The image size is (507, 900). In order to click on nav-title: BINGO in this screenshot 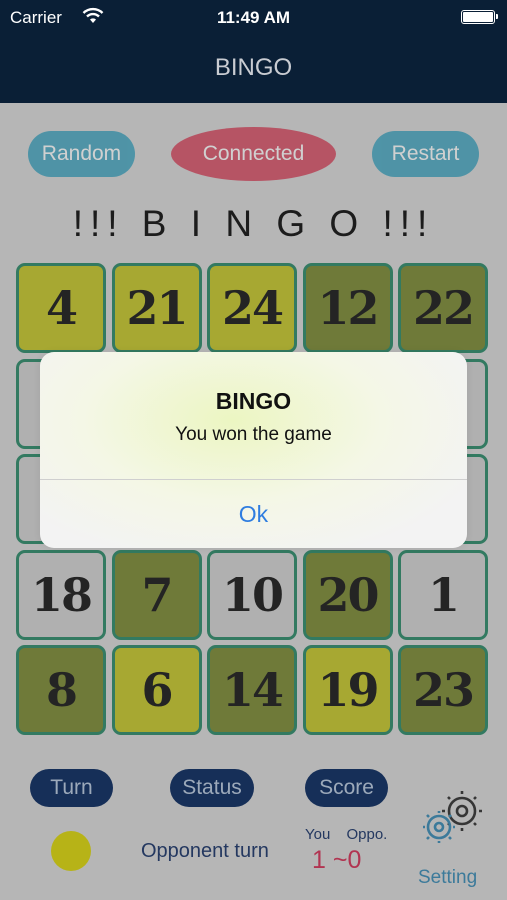, I will do `click(253, 67)`.